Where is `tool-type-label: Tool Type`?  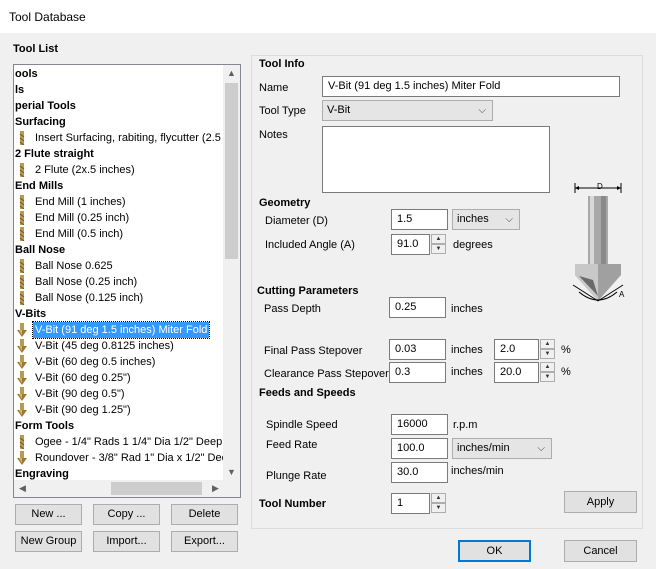 tool-type-label: Tool Type is located at coordinates (282, 111).